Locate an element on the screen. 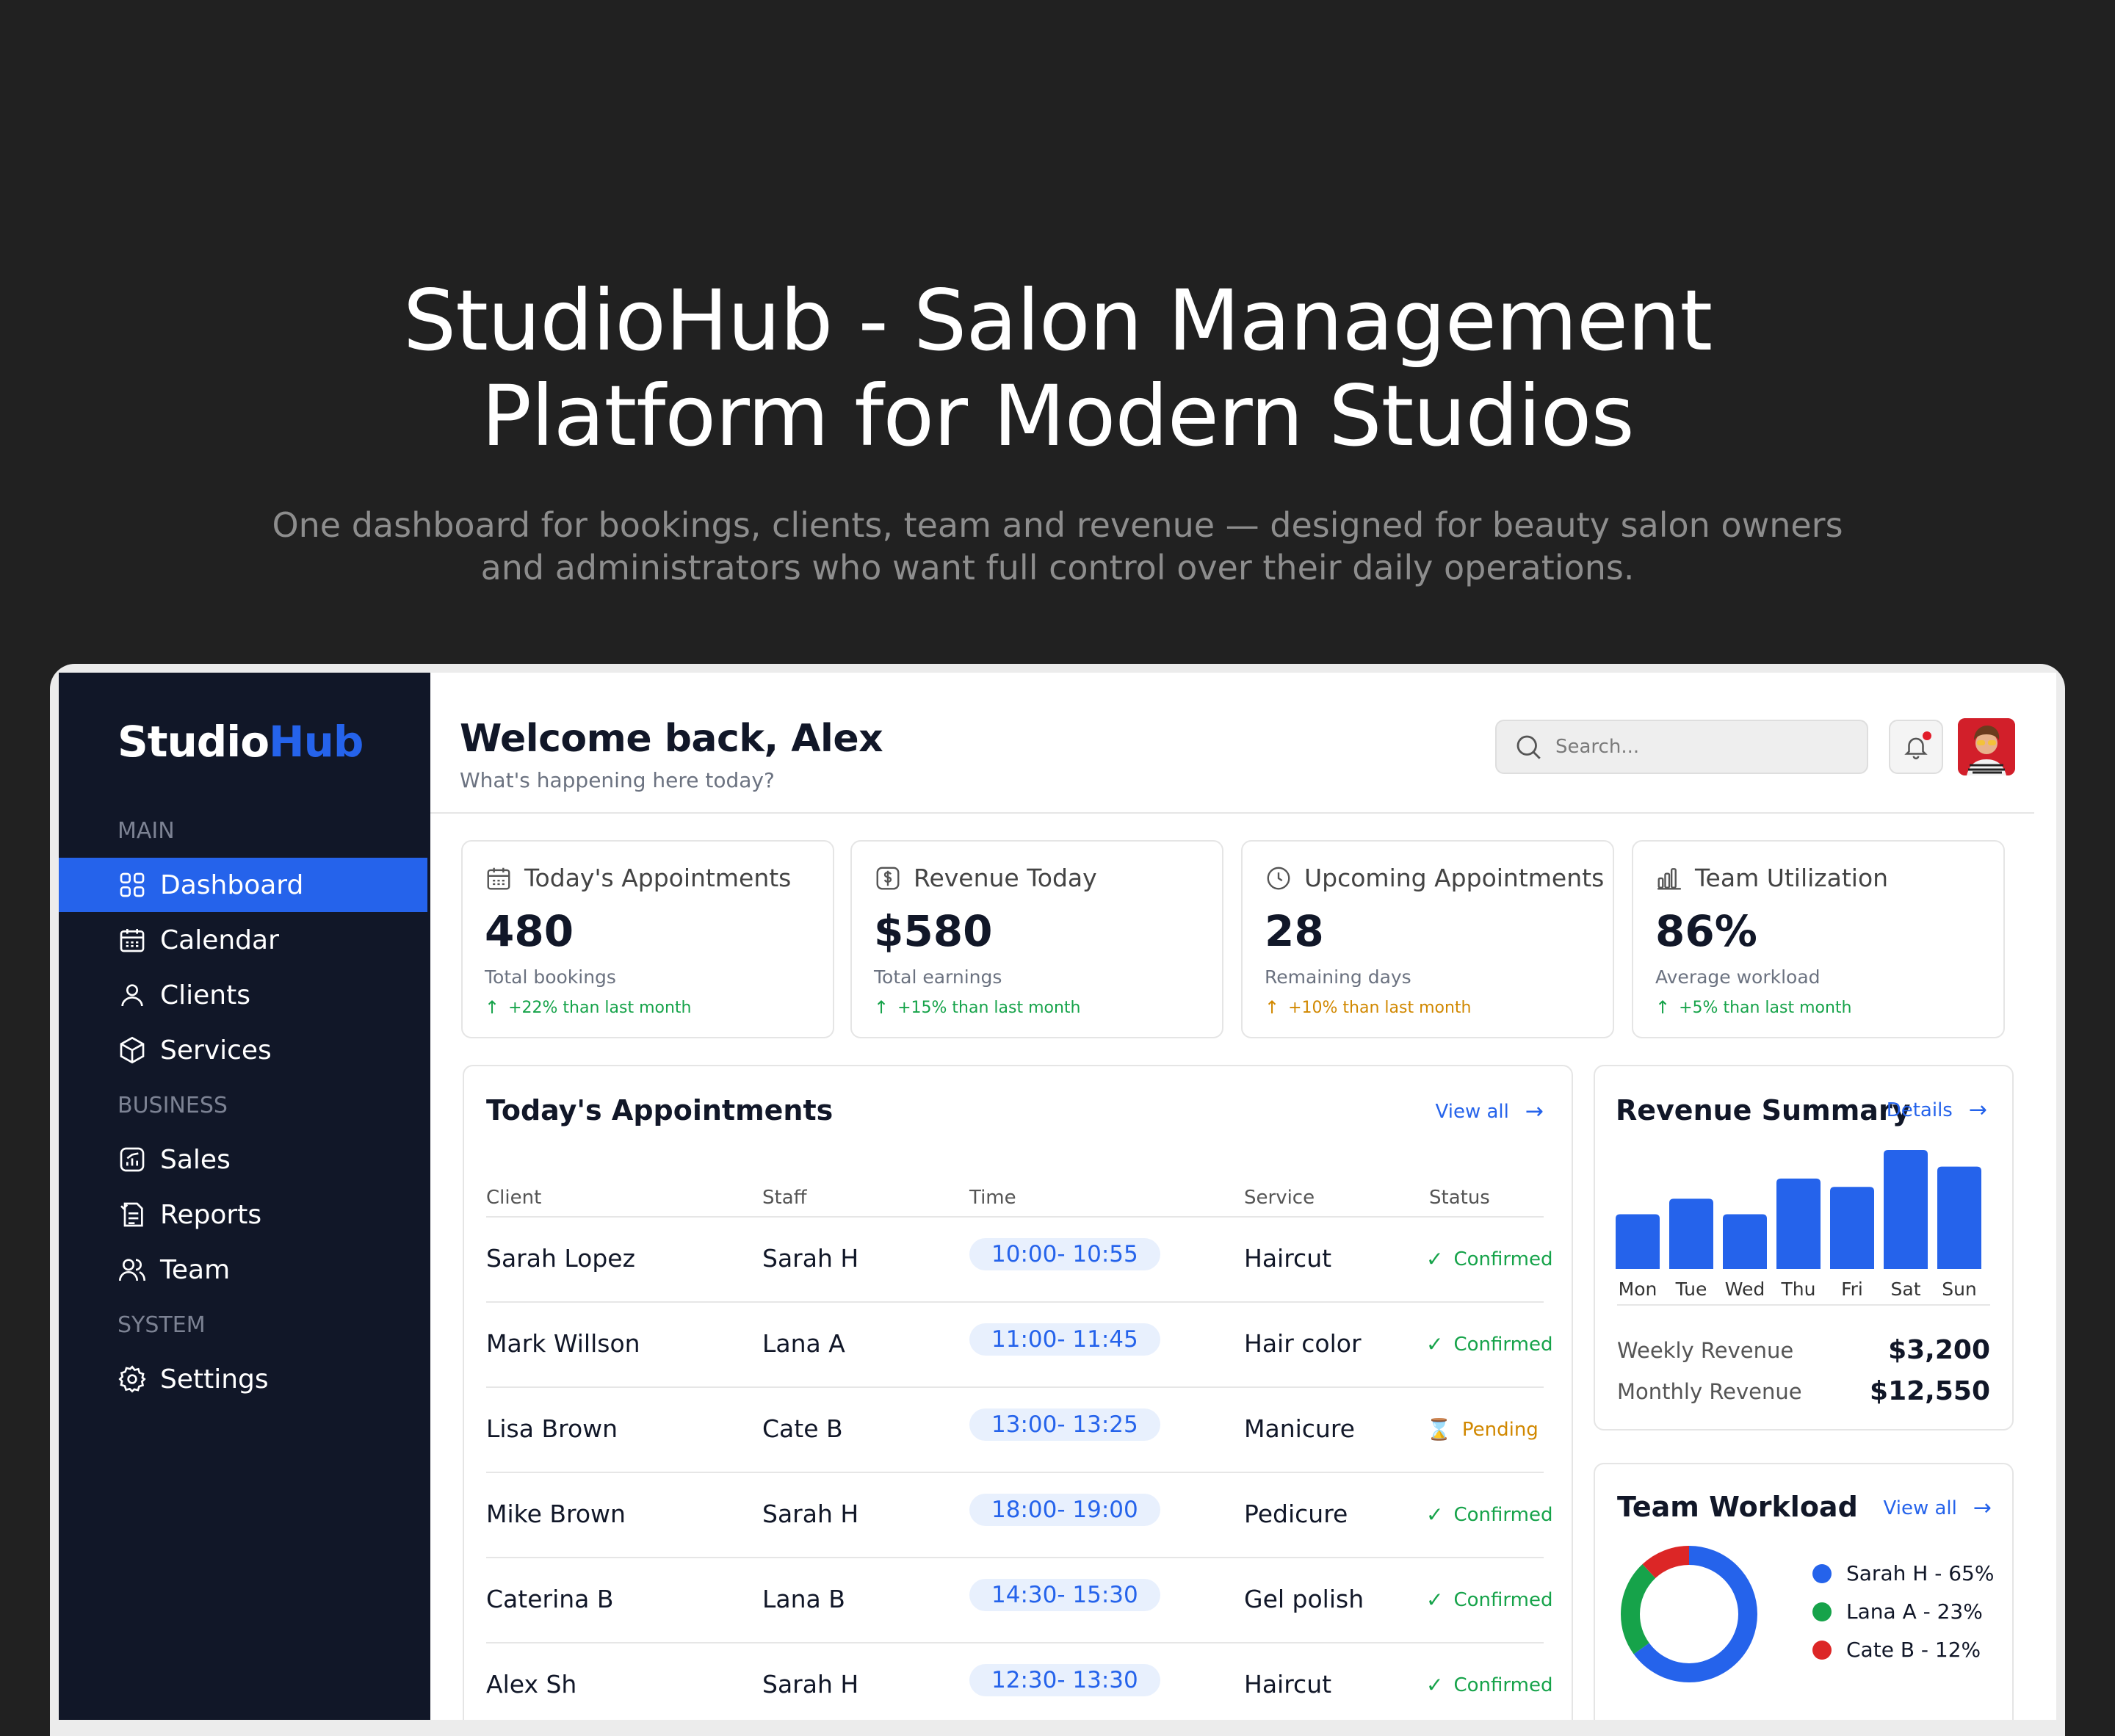  page-title: Welcome back, Alex is located at coordinates (671, 739).